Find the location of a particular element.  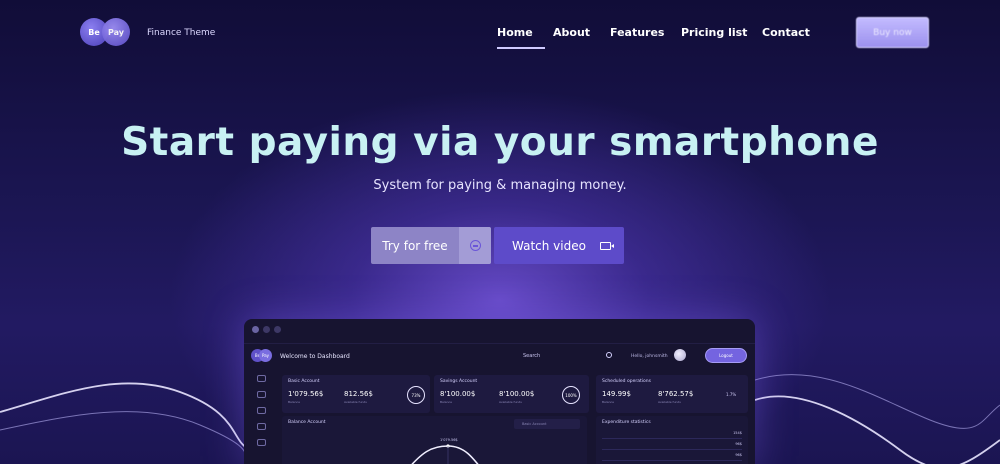

nav-pricing-list: Pricing list is located at coordinates (717, 37).